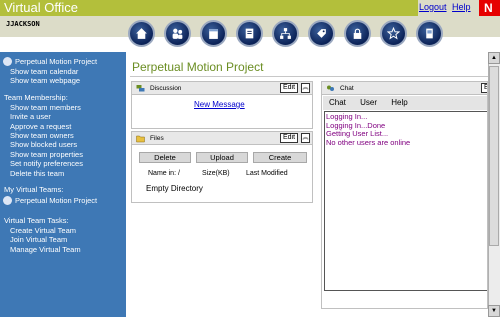  I want to click on my-team-item: Perpetual Motion Project, so click(63, 200).